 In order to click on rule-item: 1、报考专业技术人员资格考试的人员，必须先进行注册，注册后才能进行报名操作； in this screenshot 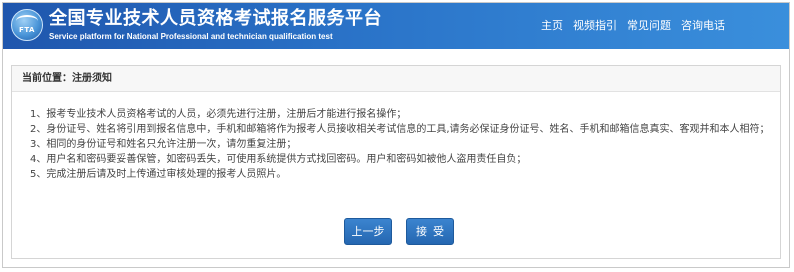, I will do `click(218, 114)`.